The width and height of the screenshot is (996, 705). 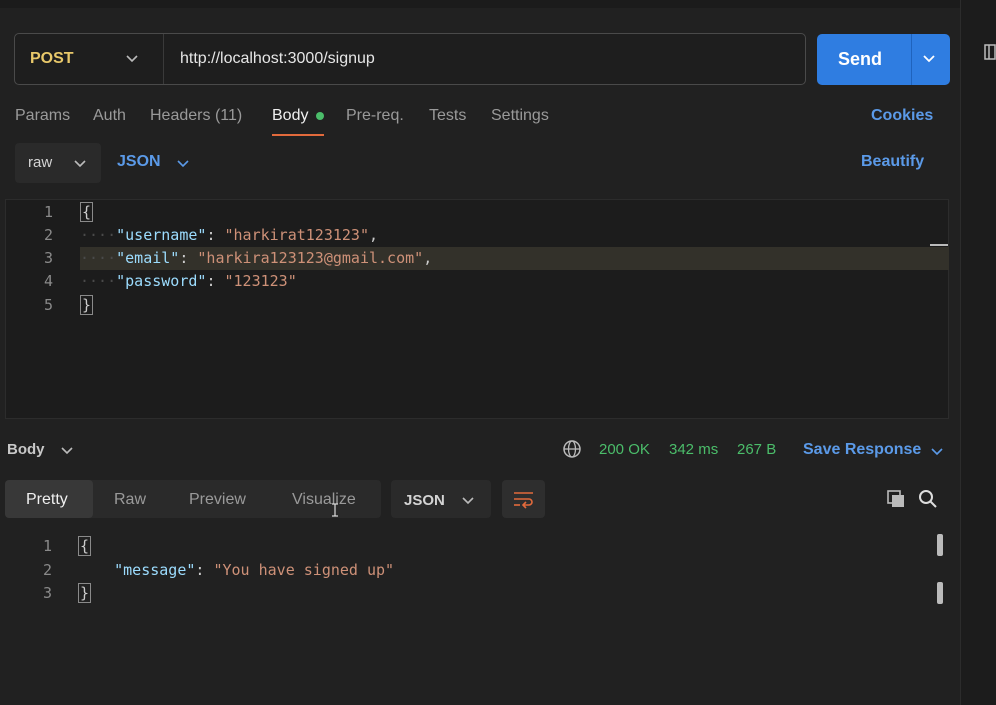 I want to click on tab-pre-request: Pre-req., so click(x=375, y=116).